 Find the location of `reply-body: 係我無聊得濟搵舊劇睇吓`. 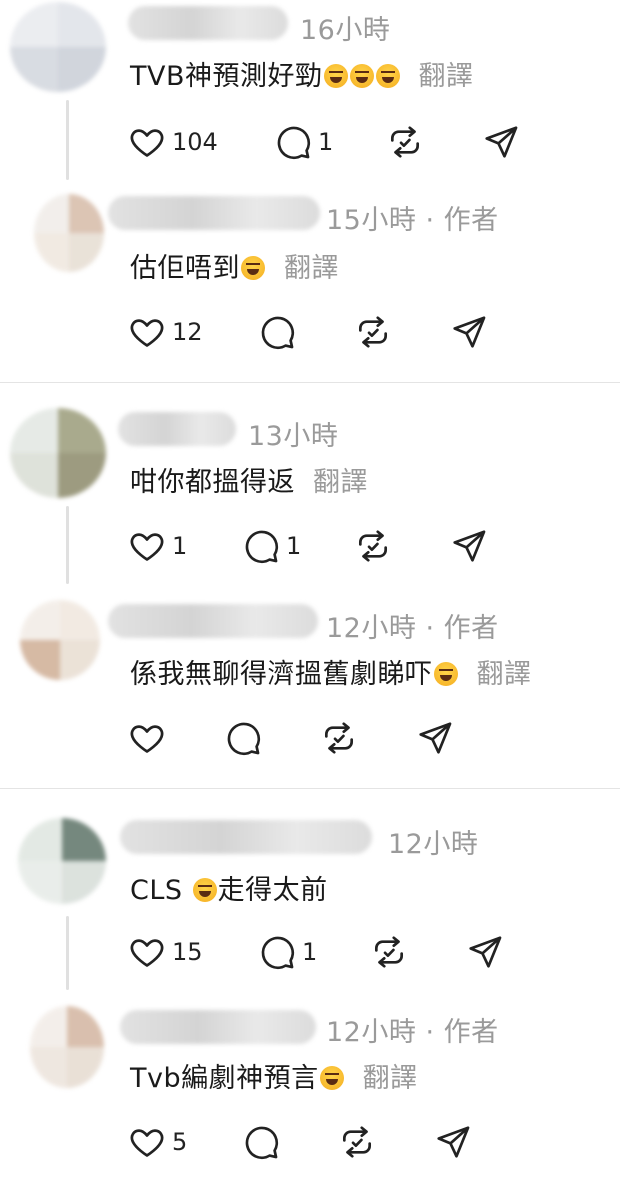

reply-body: 係我無聊得濟搵舊劇睇吓 is located at coordinates (281, 674).